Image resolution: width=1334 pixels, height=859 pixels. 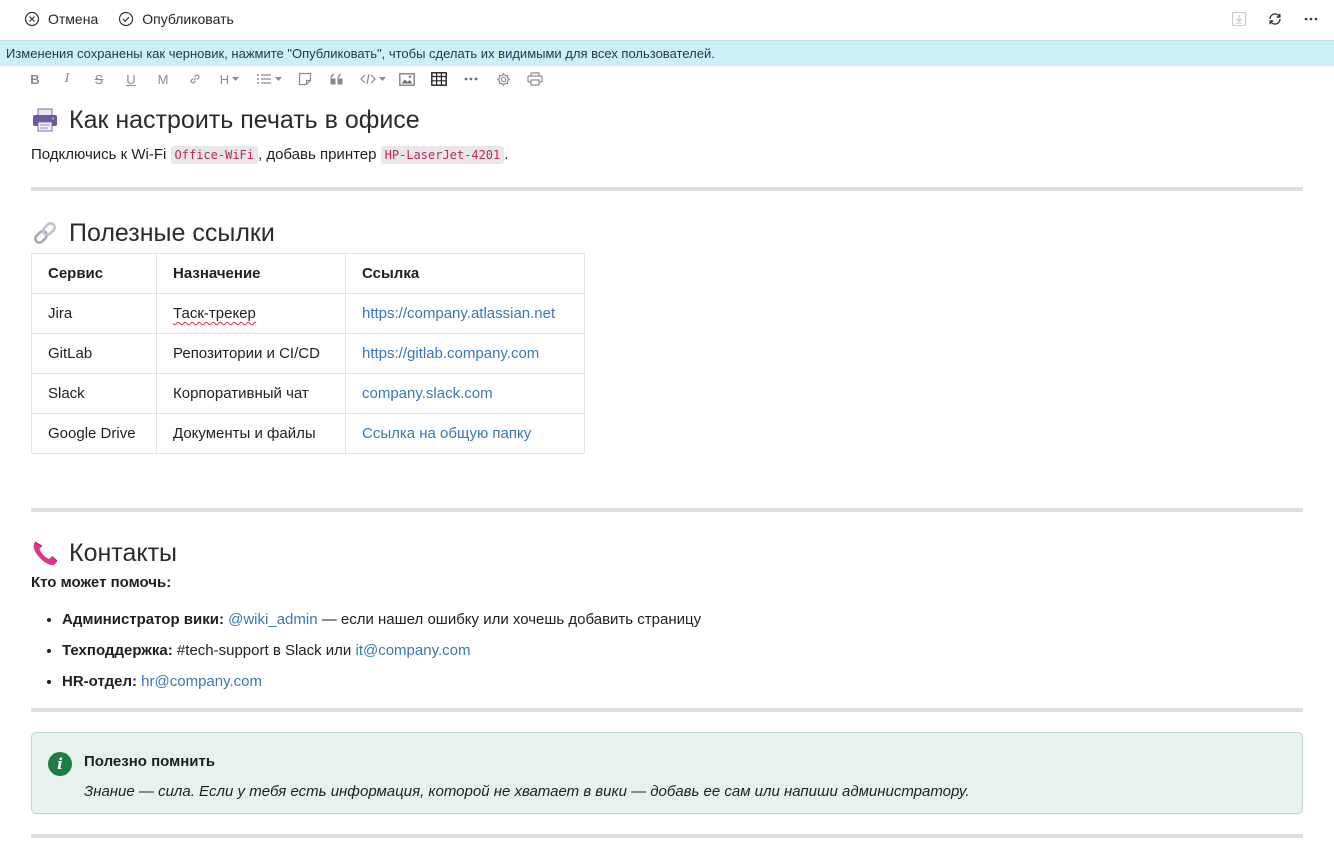 What do you see at coordinates (99, 79) in the screenshot?
I see `strikethrough-button: S` at bounding box center [99, 79].